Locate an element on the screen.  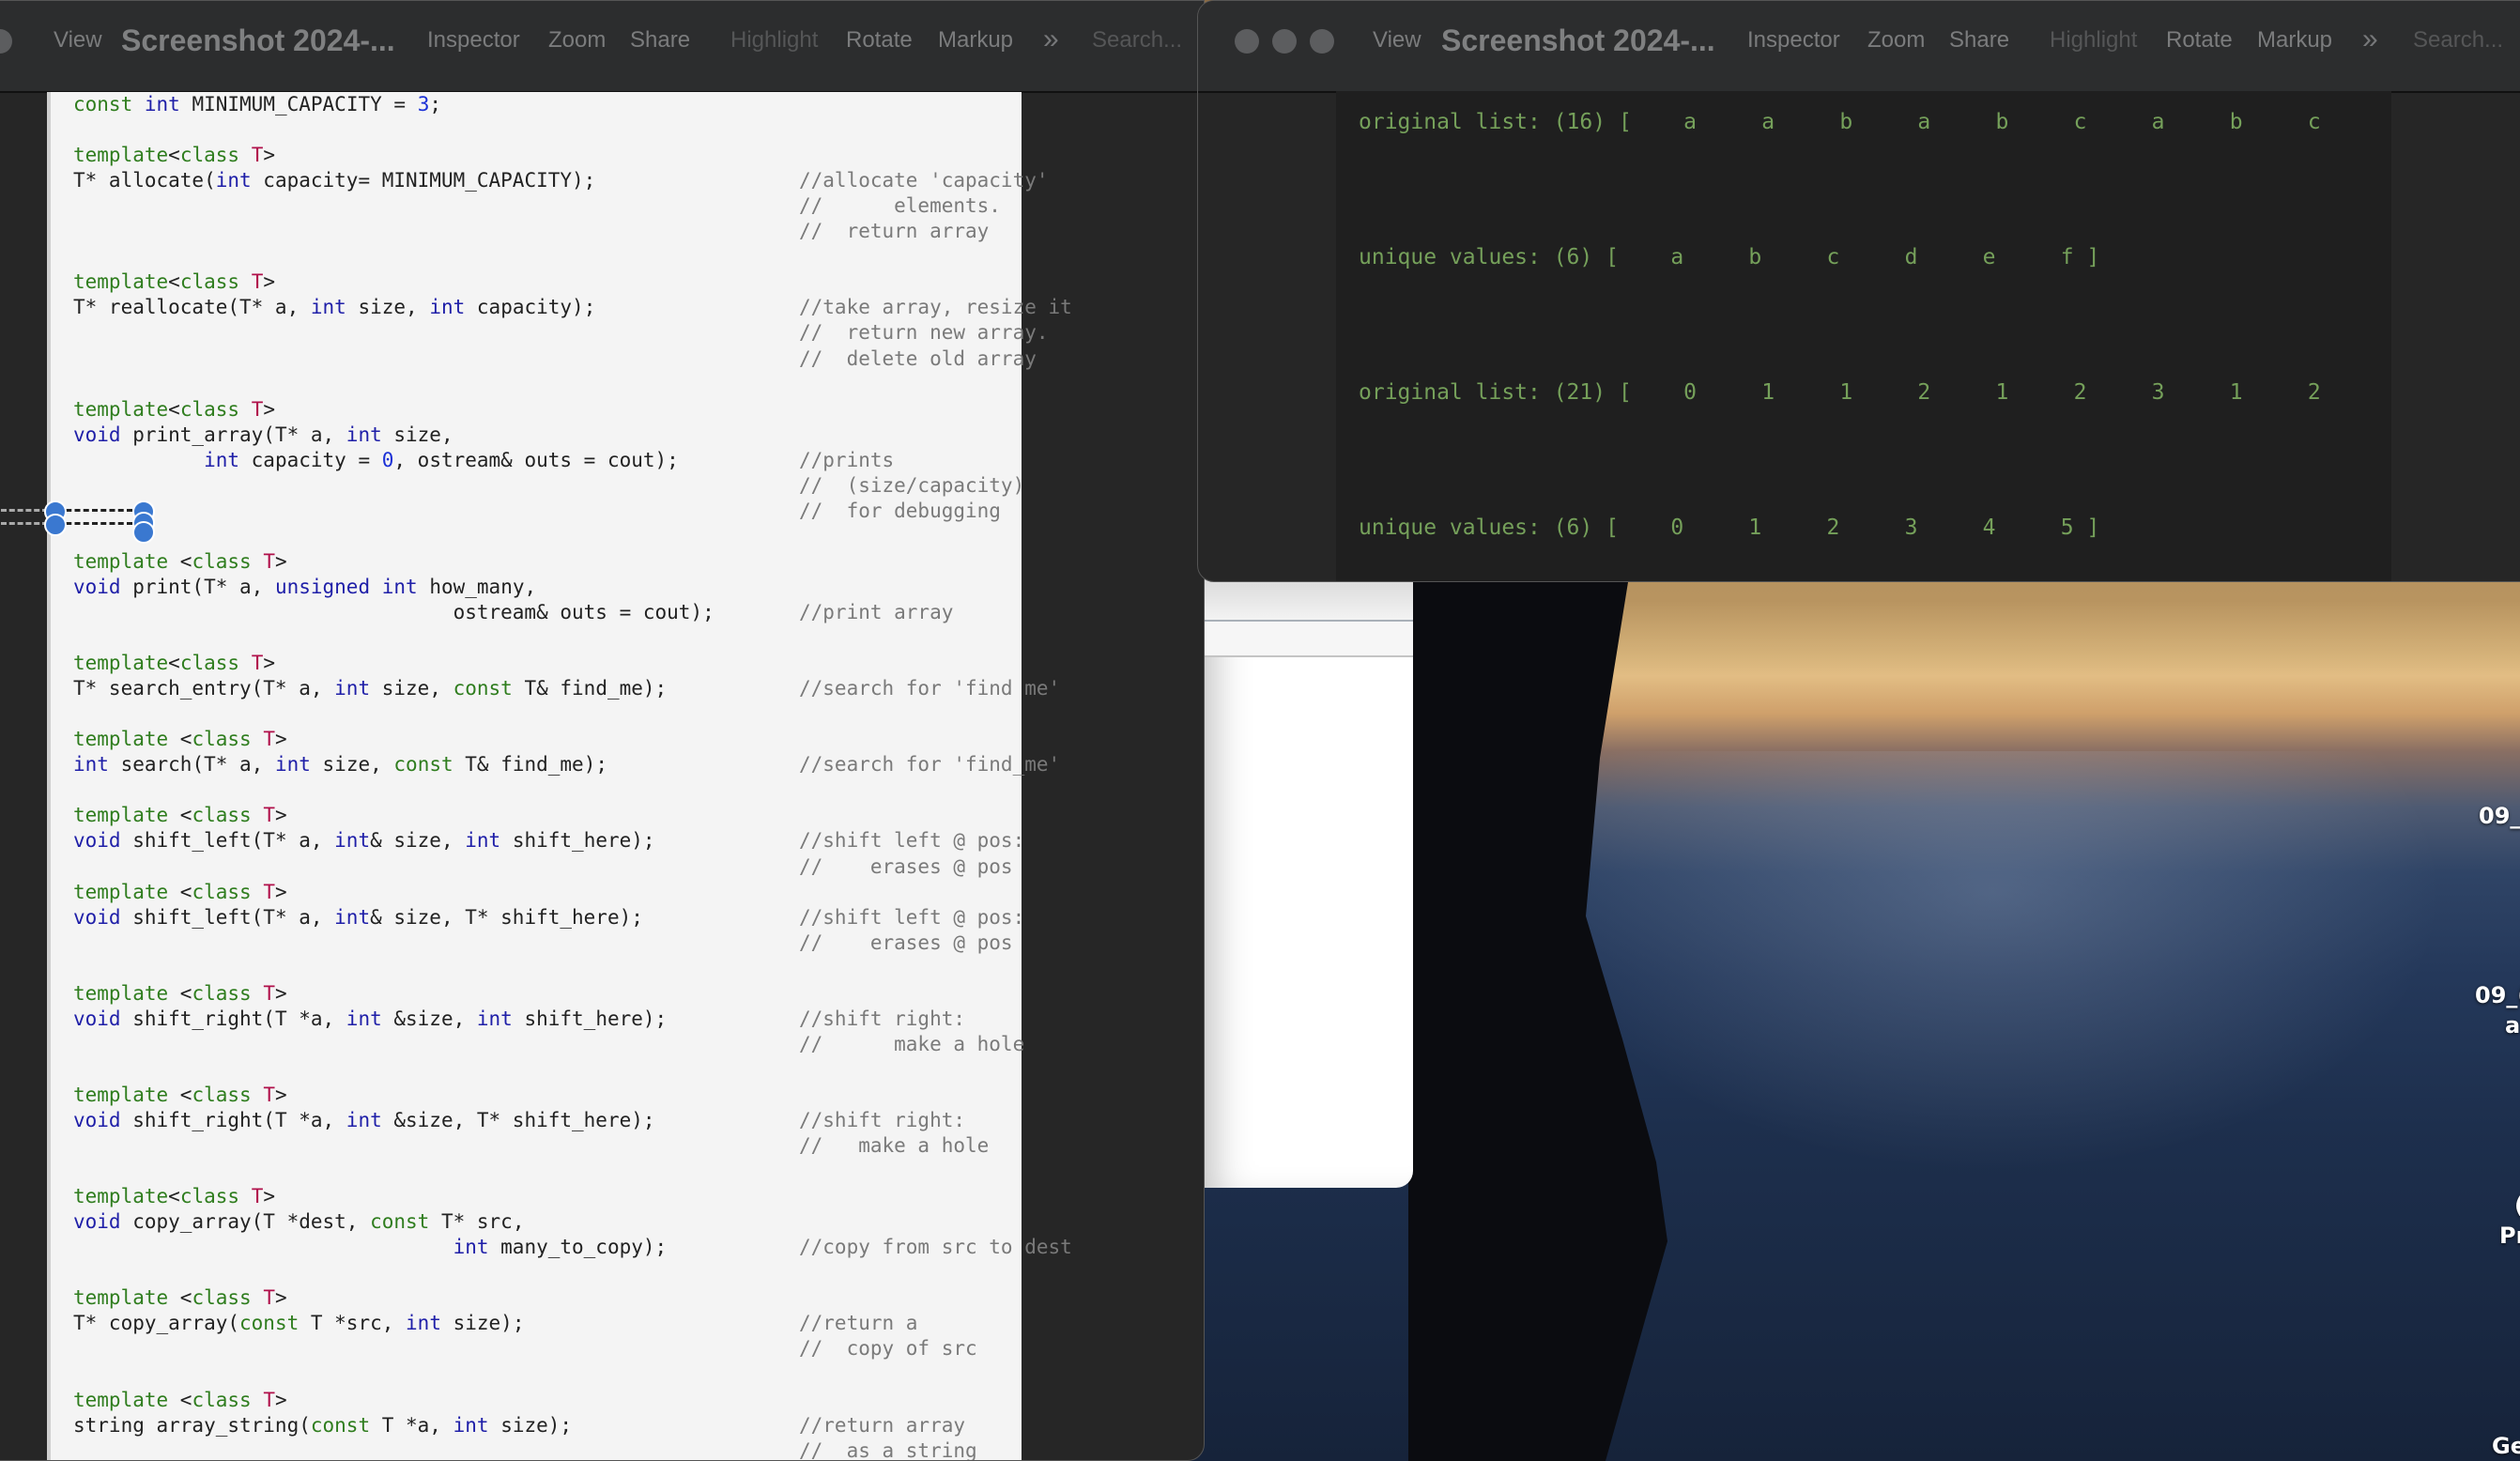
background-window is located at coordinates (1309, 883).